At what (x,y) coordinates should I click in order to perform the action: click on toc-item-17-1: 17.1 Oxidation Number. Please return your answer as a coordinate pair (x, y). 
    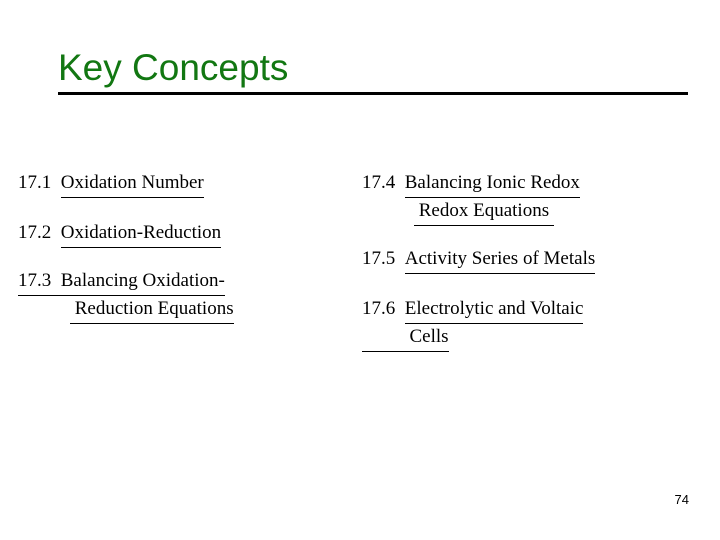
    Looking at the image, I should click on (183, 184).